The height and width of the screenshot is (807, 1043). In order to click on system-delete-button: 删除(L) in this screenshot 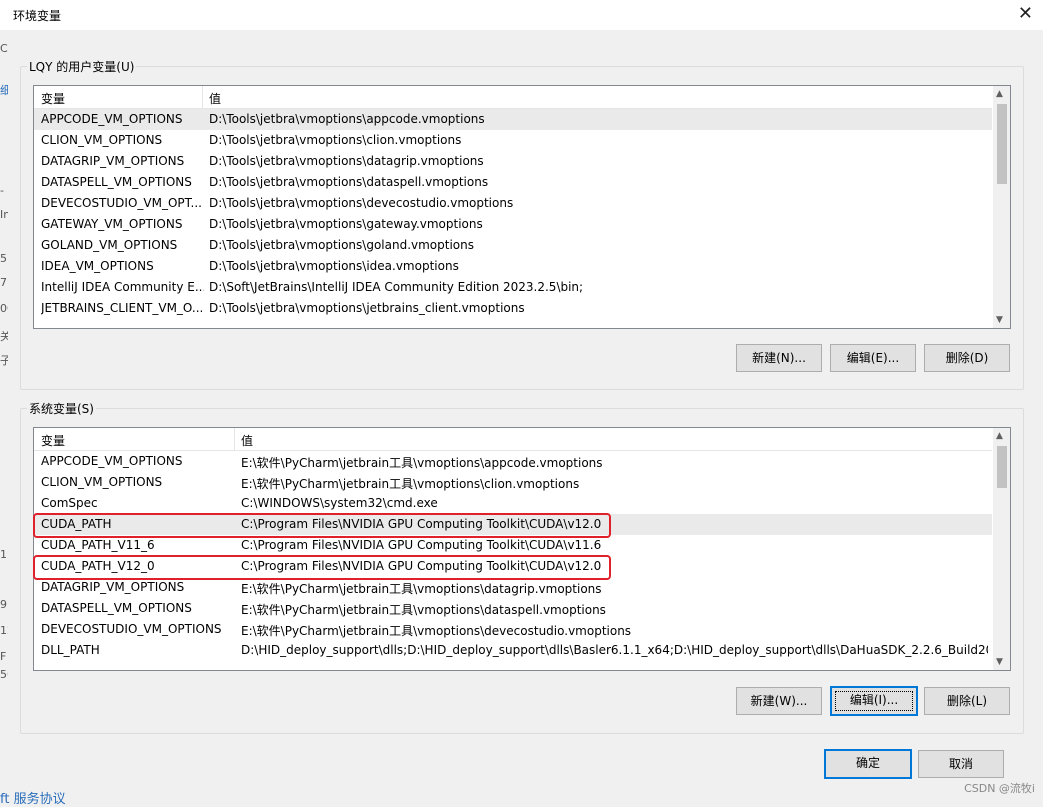, I will do `click(967, 701)`.